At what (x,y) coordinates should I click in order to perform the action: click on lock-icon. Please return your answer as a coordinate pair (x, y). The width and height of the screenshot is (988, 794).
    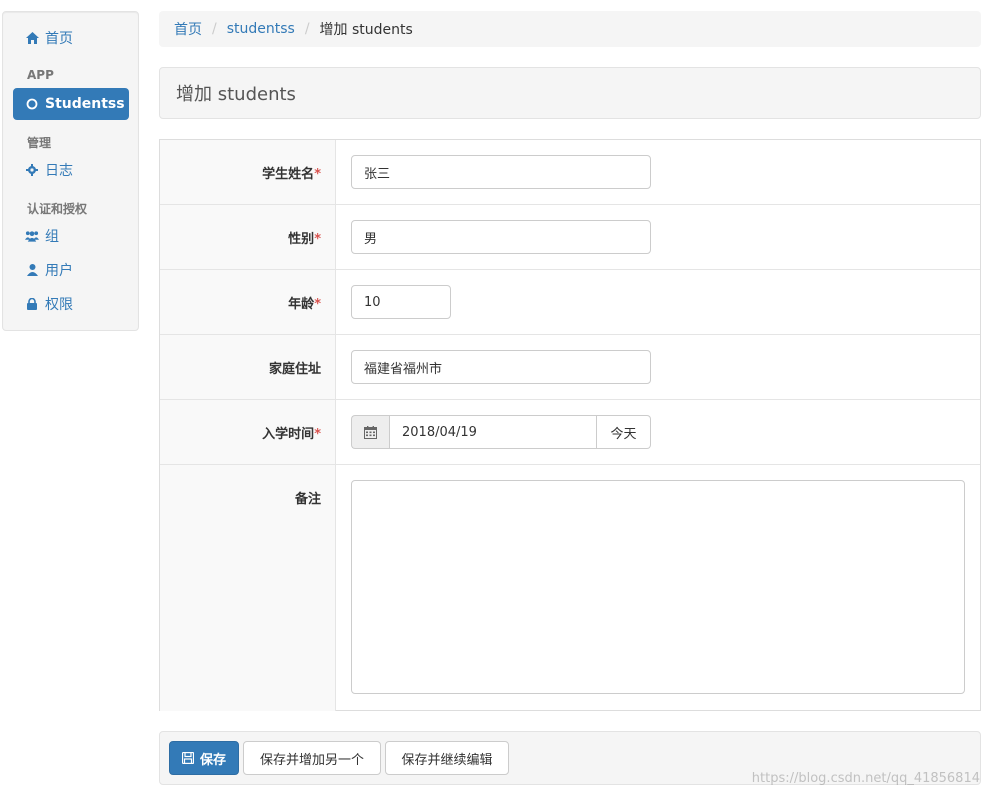
    Looking at the image, I should click on (32, 304).